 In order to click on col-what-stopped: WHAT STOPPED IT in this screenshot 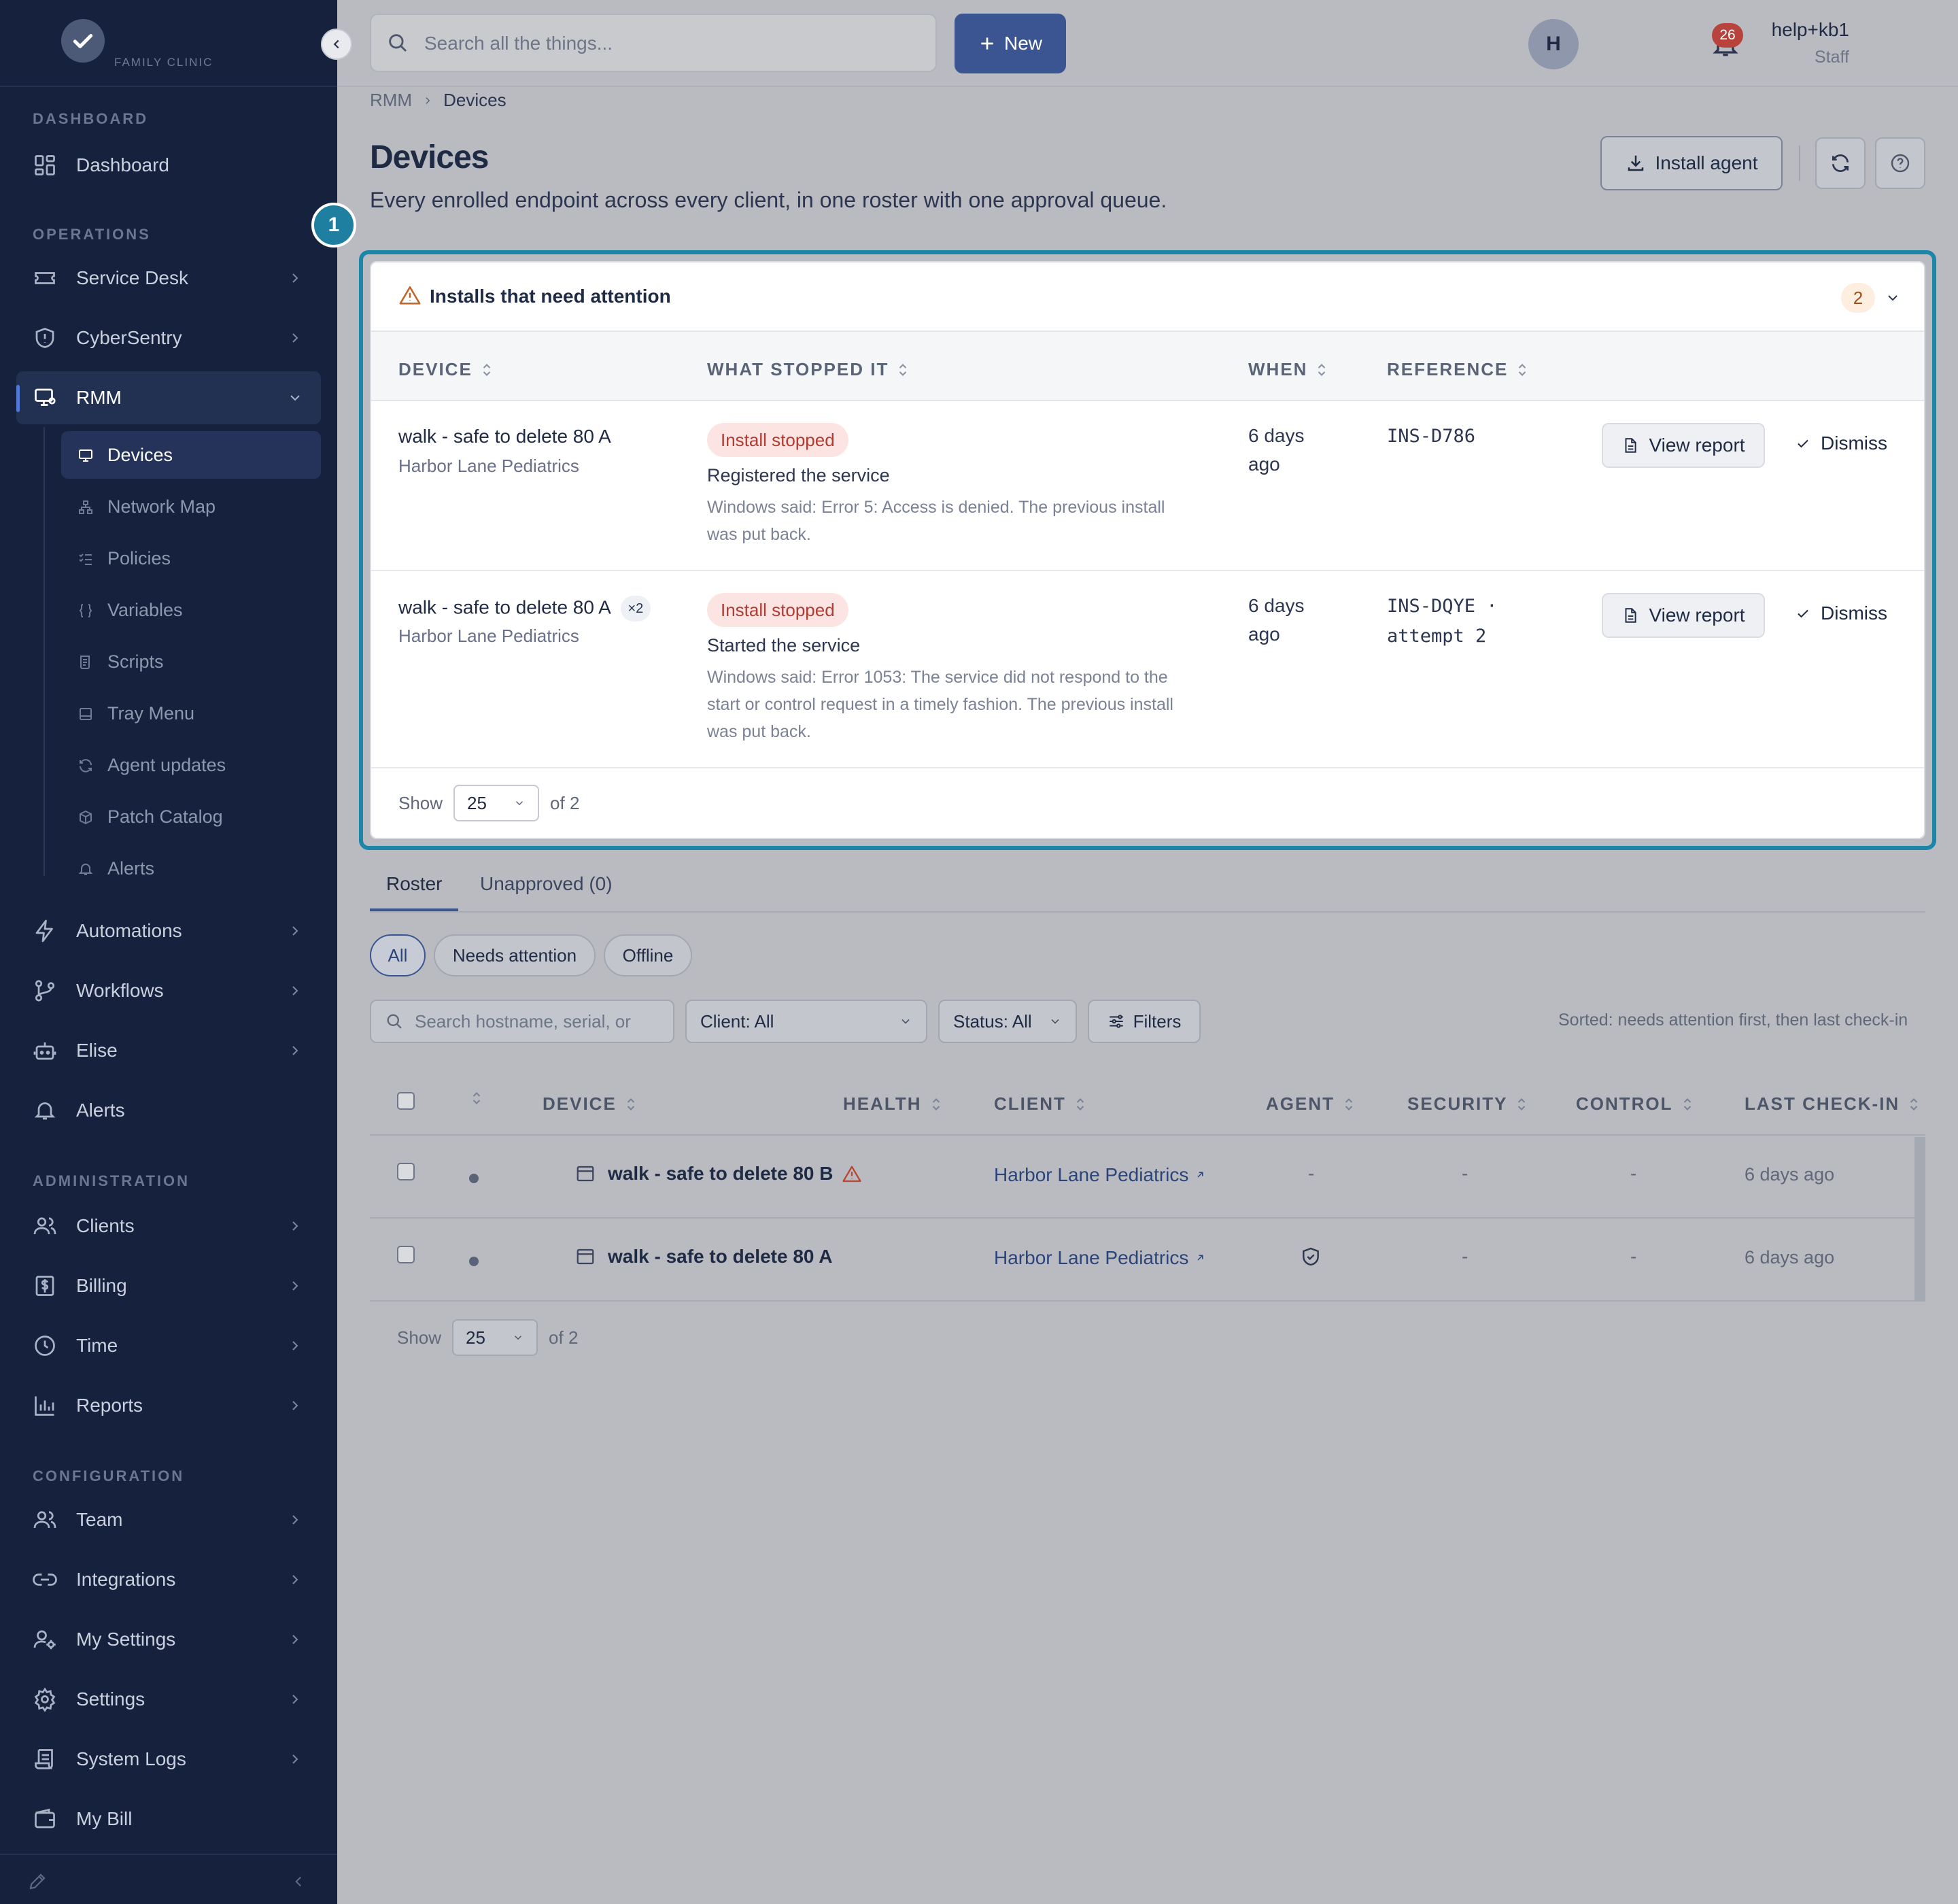, I will do `click(808, 369)`.